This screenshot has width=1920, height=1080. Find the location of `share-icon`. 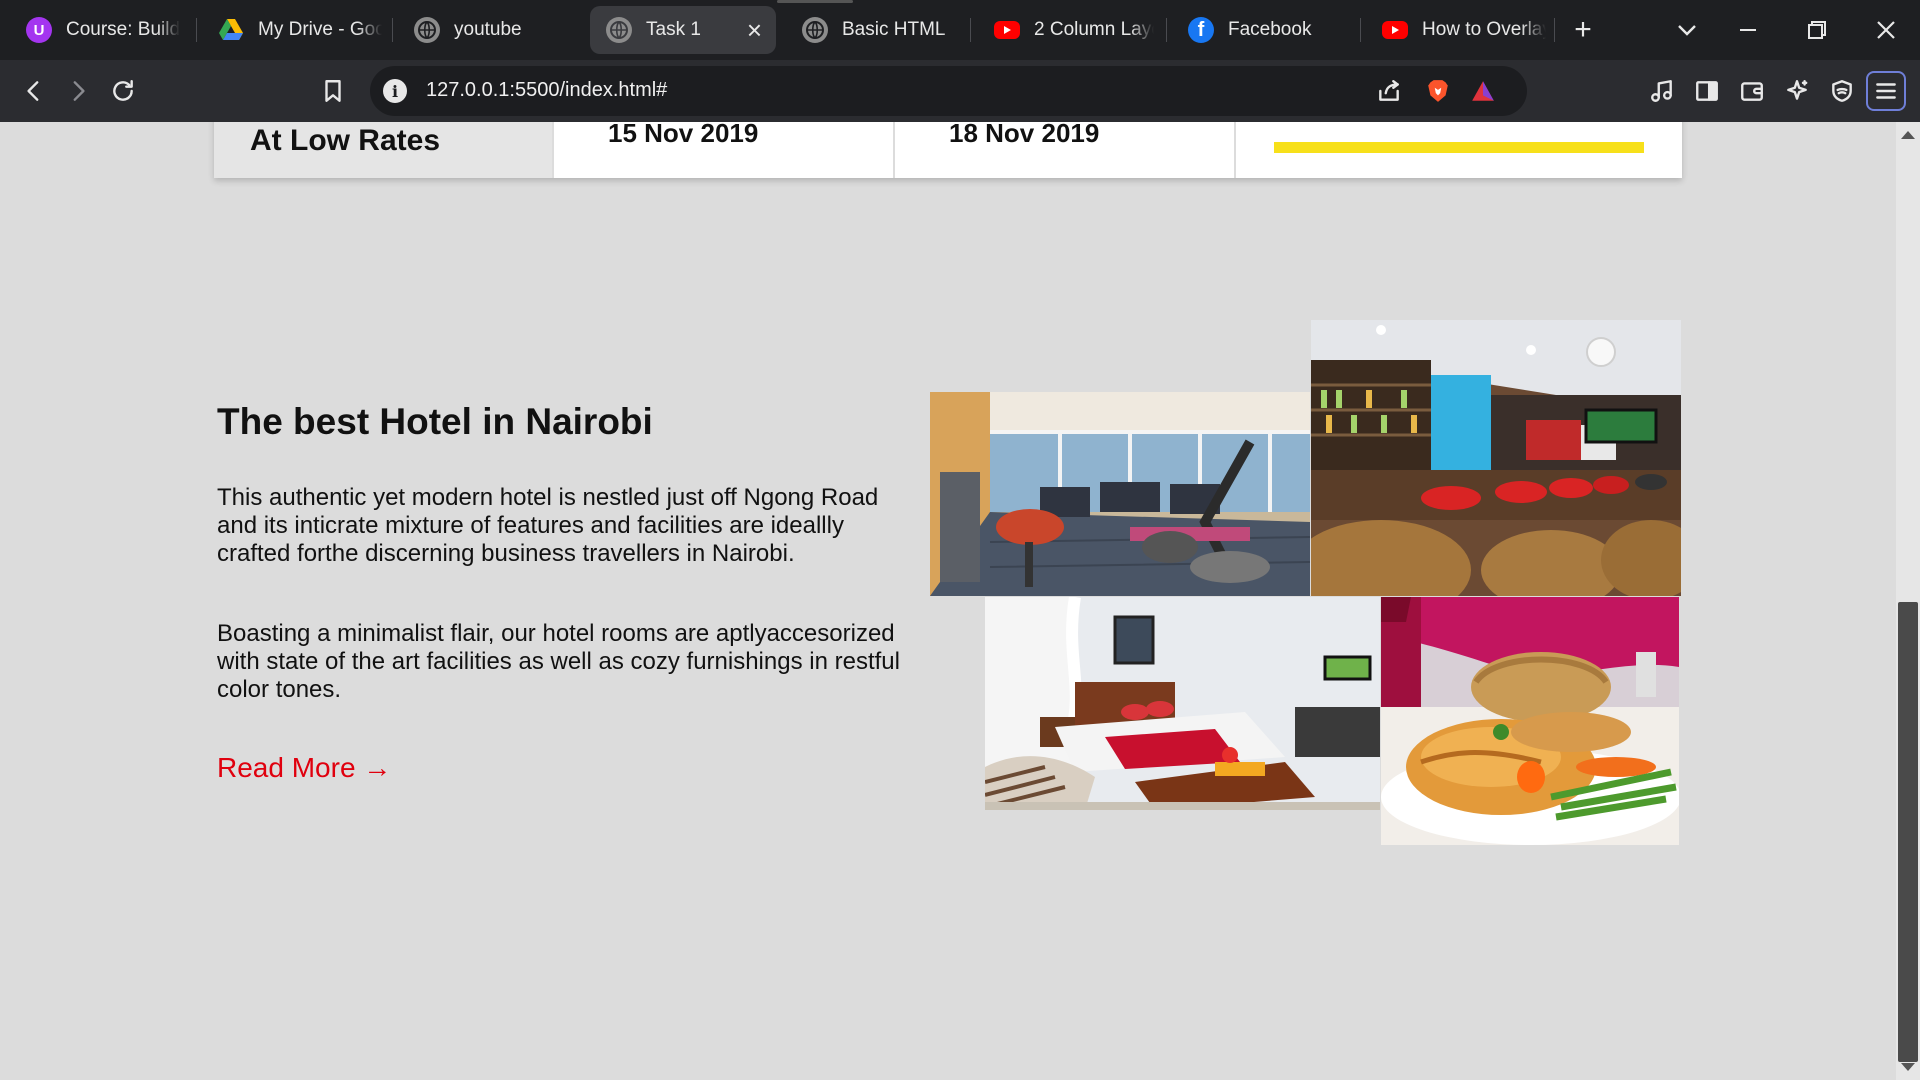

share-icon is located at coordinates (1389, 90).